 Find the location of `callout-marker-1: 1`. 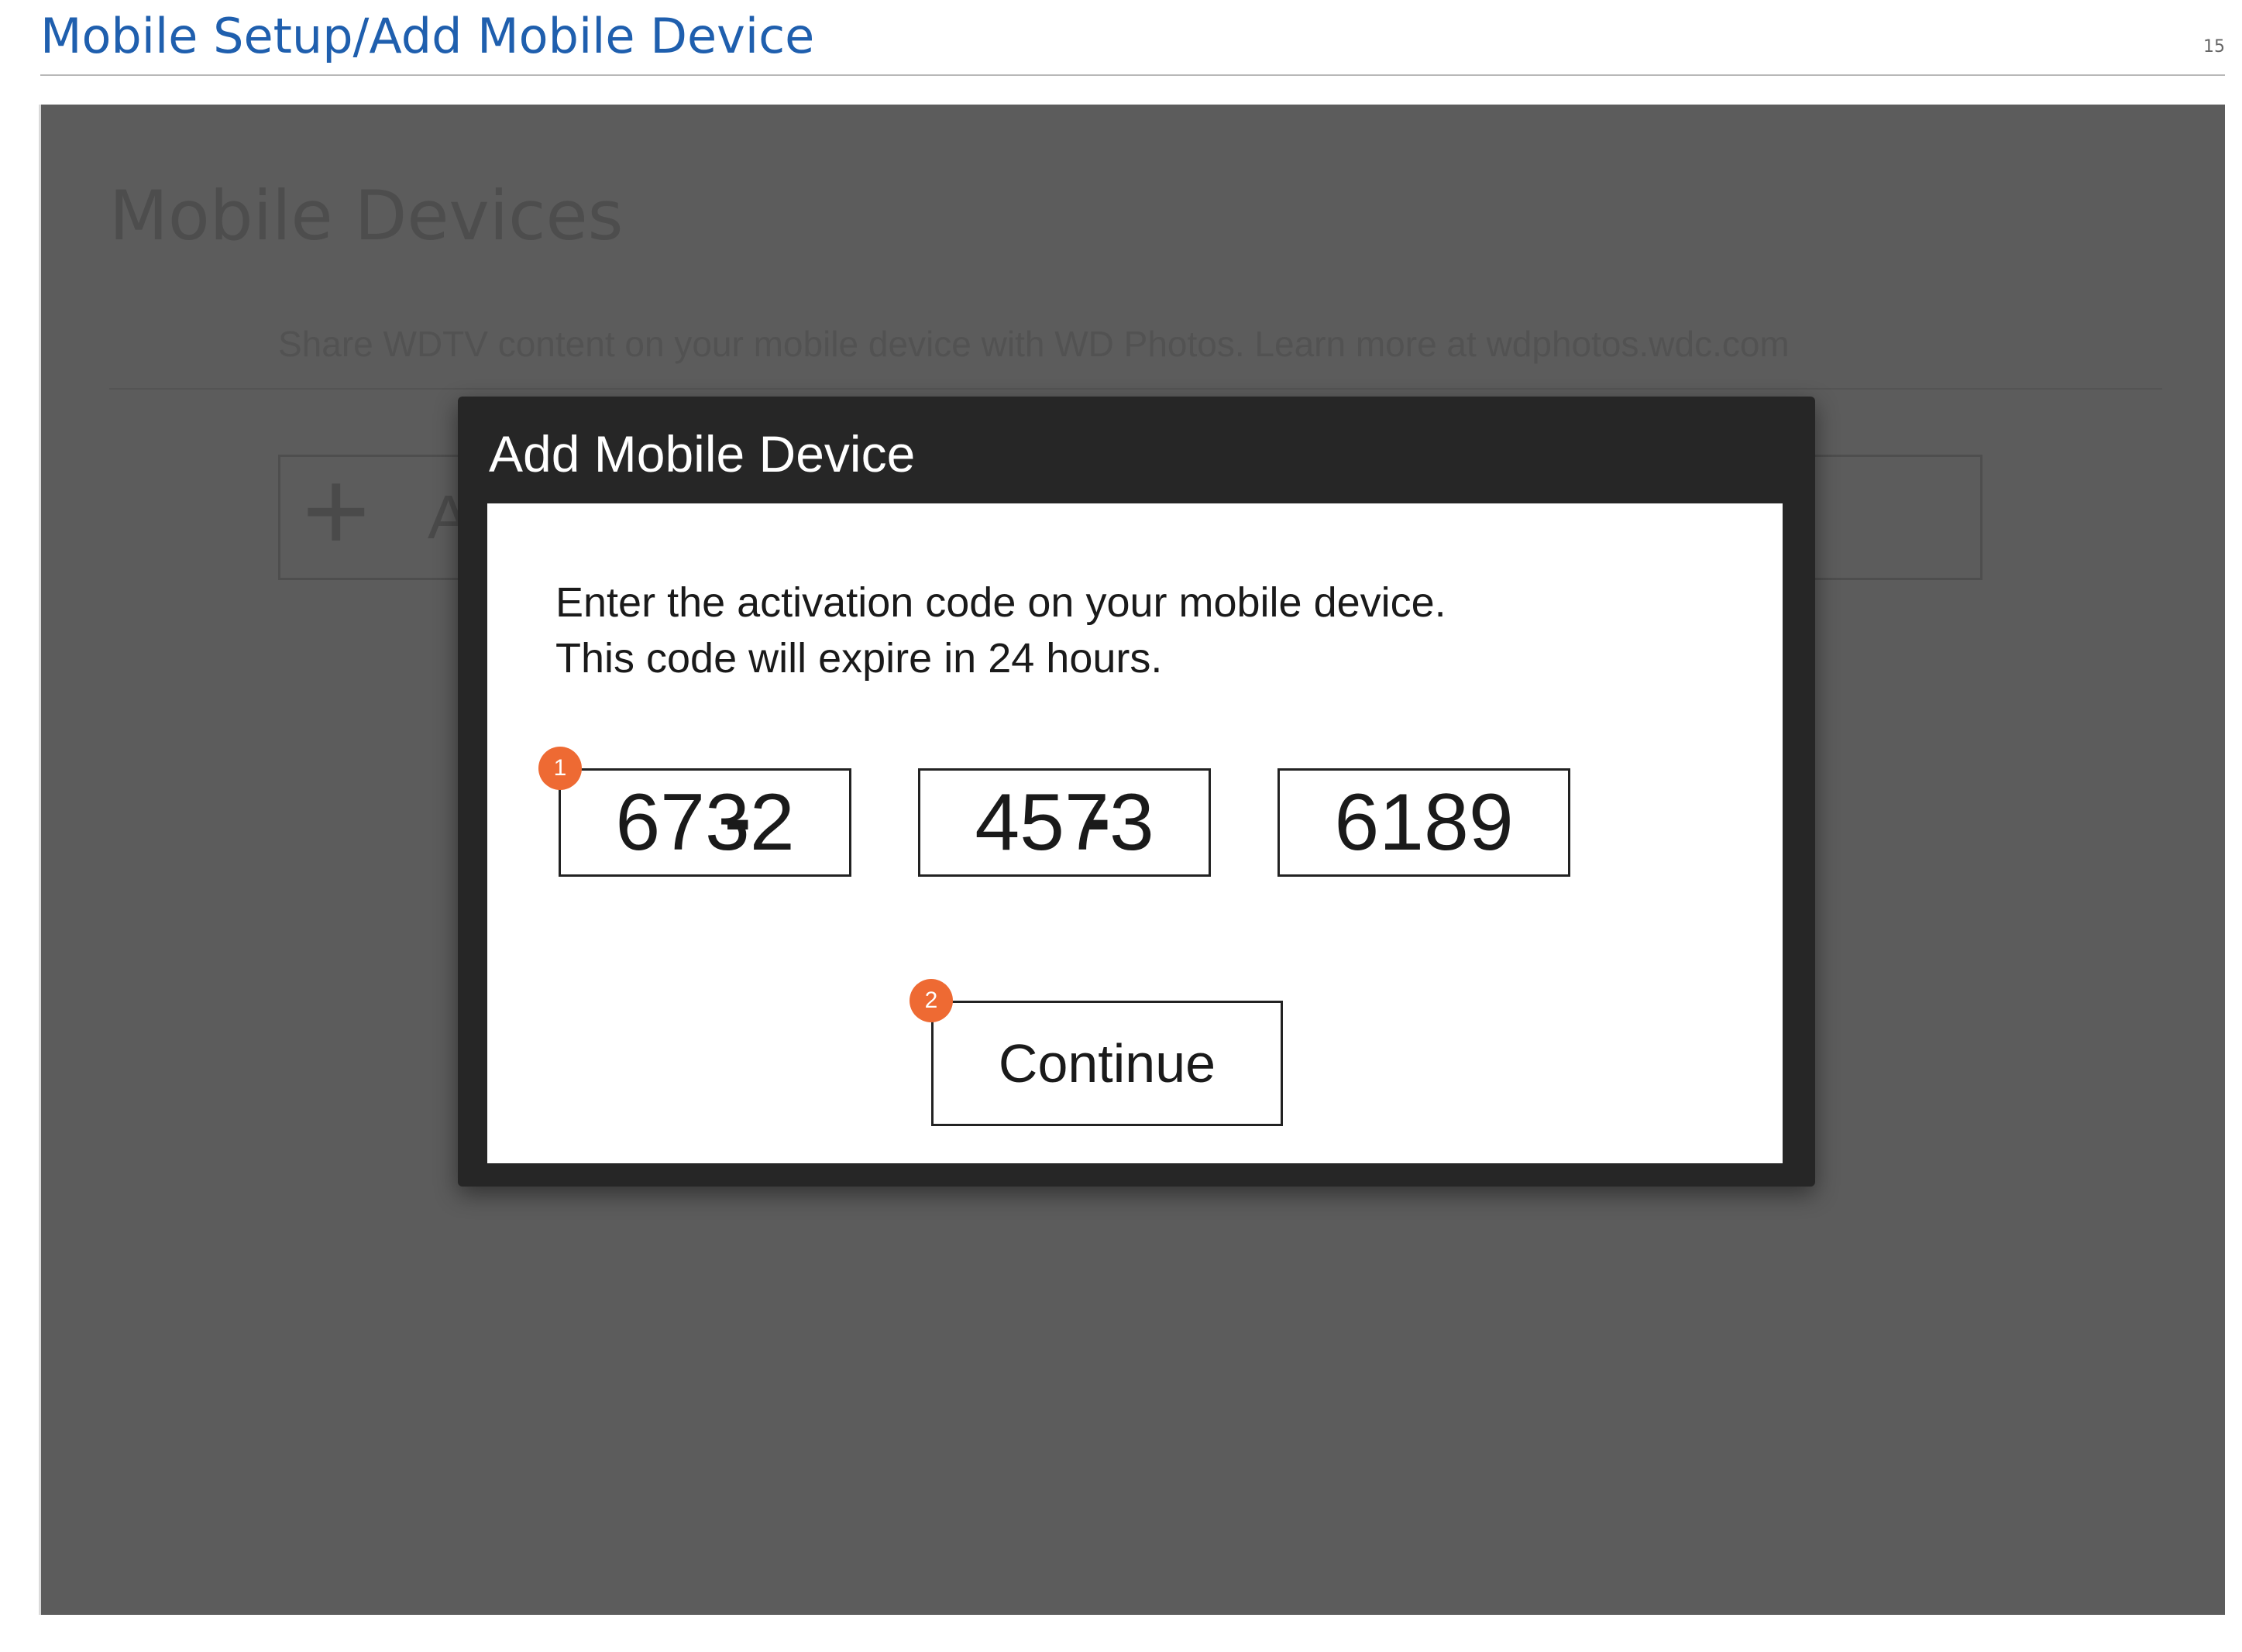

callout-marker-1: 1 is located at coordinates (560, 768).